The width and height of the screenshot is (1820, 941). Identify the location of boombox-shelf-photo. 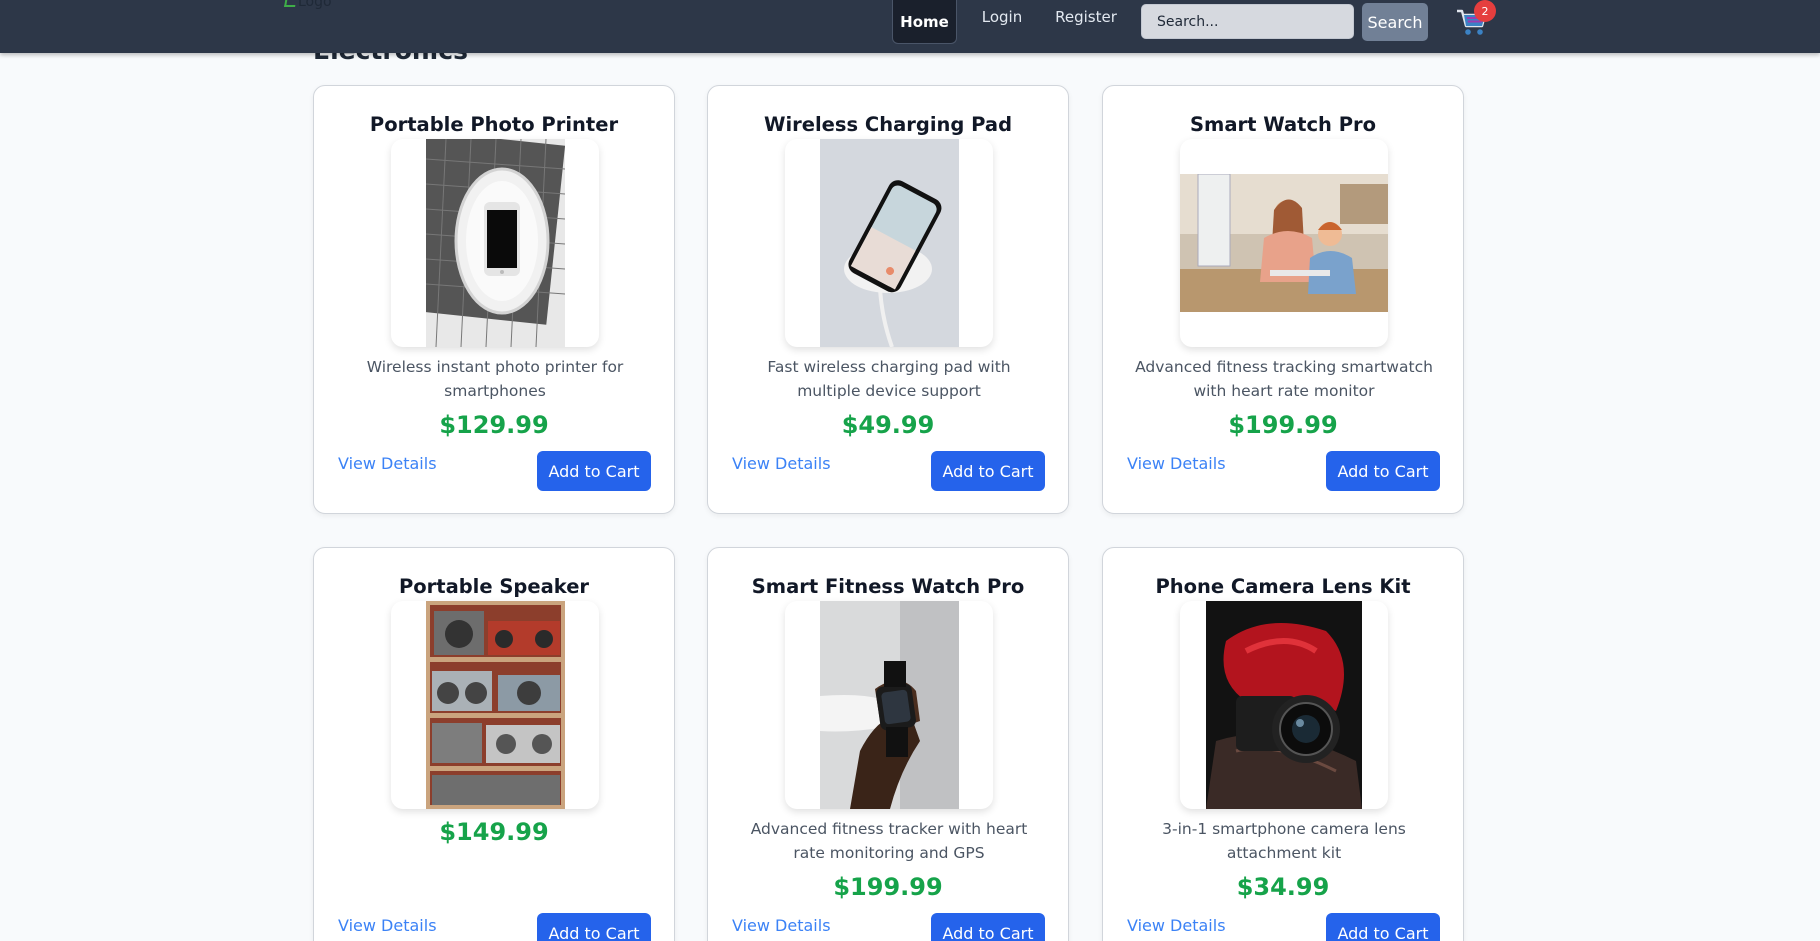
(495, 705).